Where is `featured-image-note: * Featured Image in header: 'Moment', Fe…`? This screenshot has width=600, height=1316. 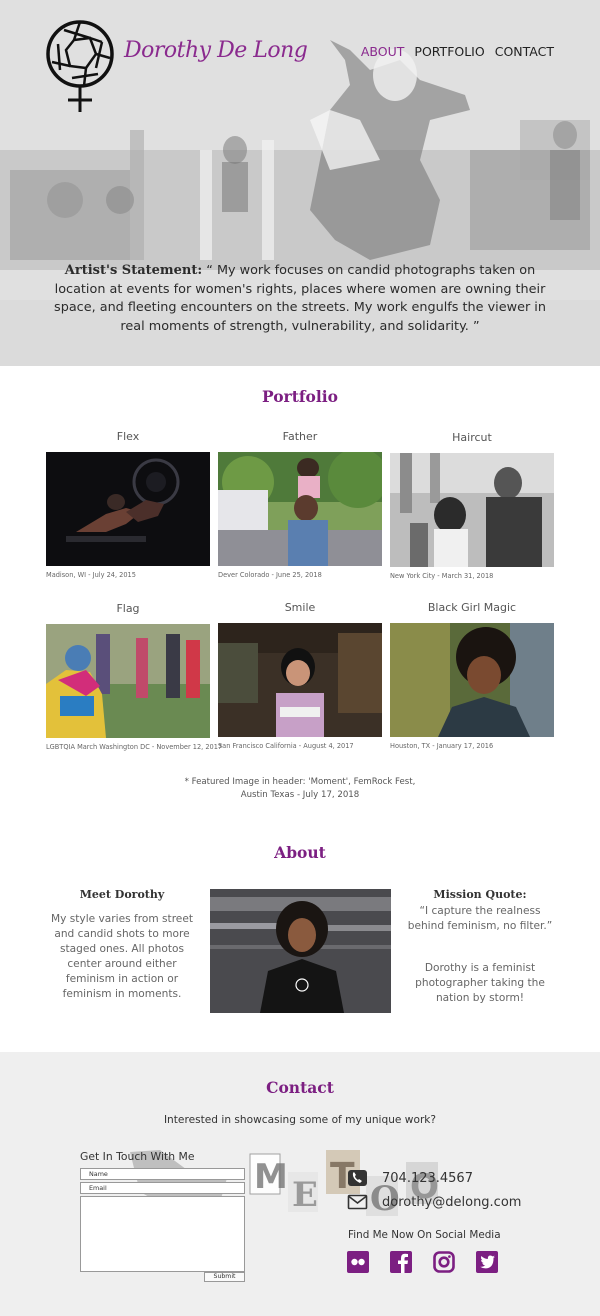
featured-image-note: * Featured Image in header: 'Moment', Fe… is located at coordinates (300, 789).